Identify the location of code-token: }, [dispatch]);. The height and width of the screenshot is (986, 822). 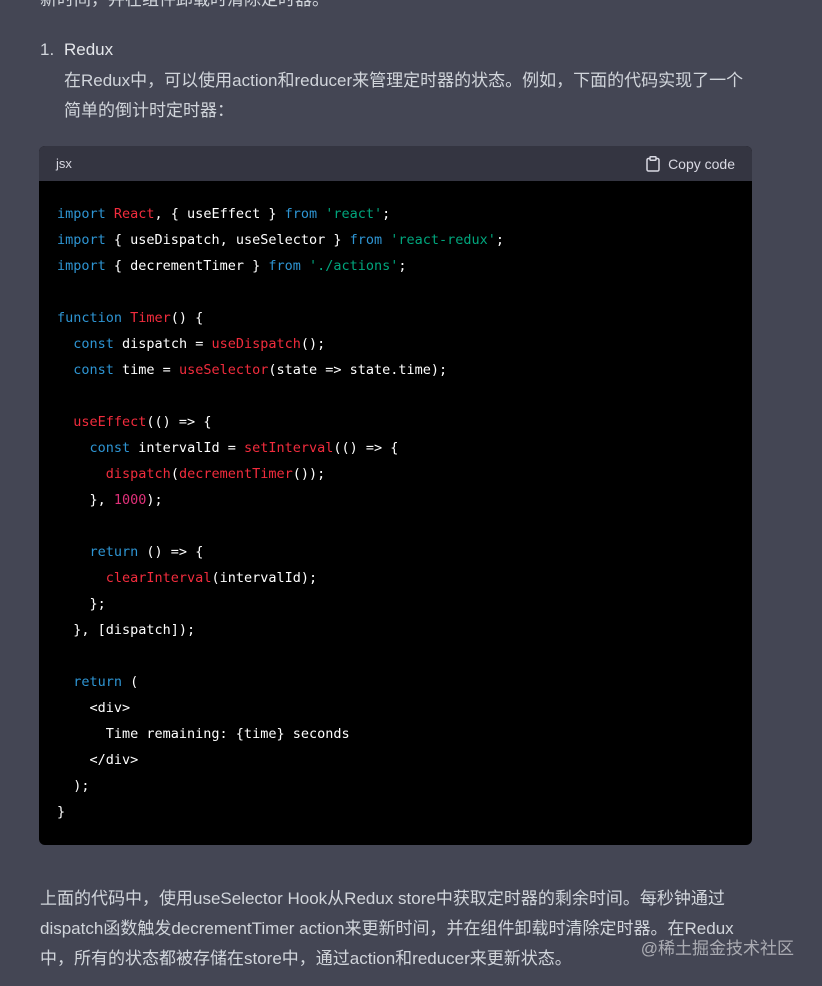
(126, 630).